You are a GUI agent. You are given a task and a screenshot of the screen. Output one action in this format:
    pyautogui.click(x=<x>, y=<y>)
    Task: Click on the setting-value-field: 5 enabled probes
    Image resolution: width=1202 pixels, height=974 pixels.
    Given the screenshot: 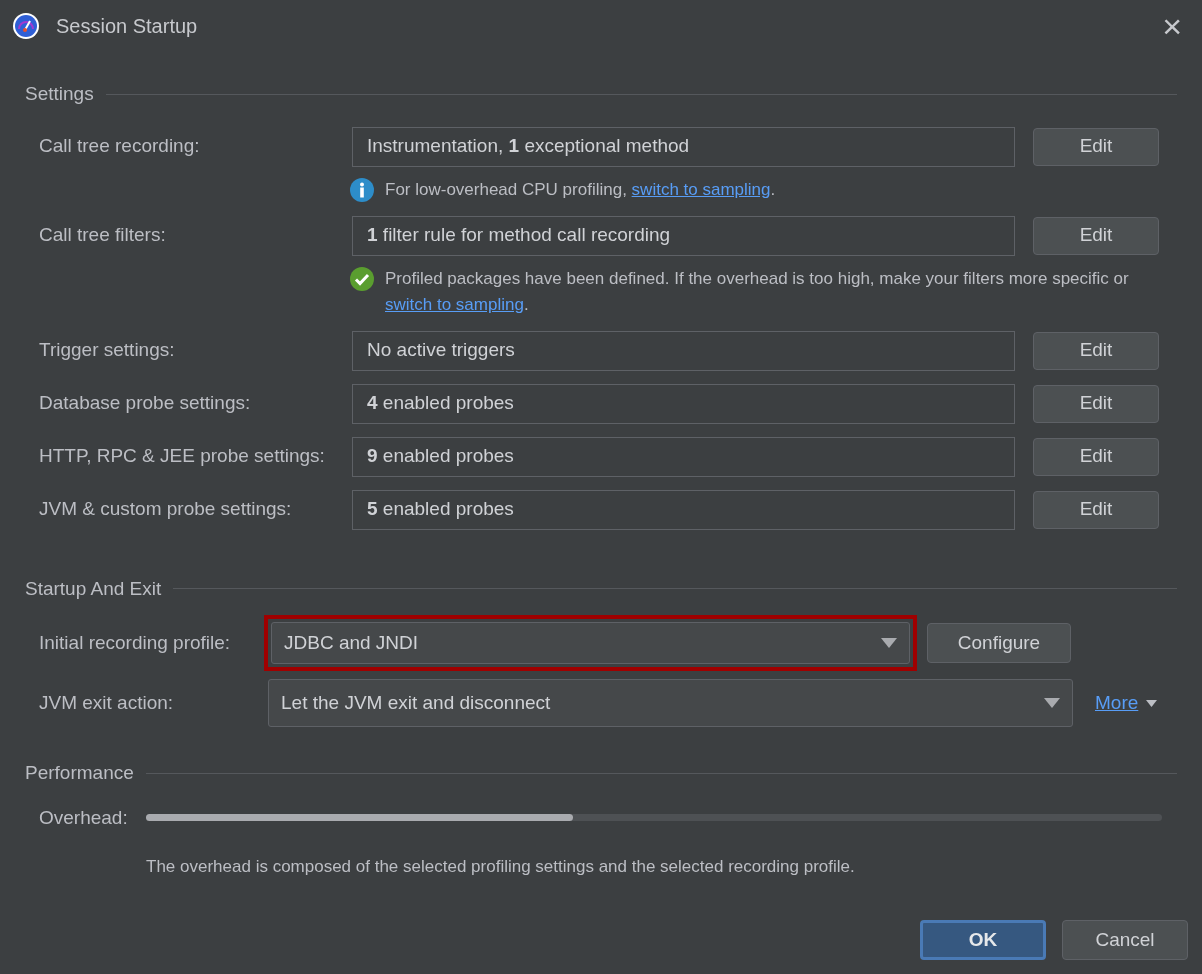 What is the action you would take?
    pyautogui.click(x=683, y=509)
    